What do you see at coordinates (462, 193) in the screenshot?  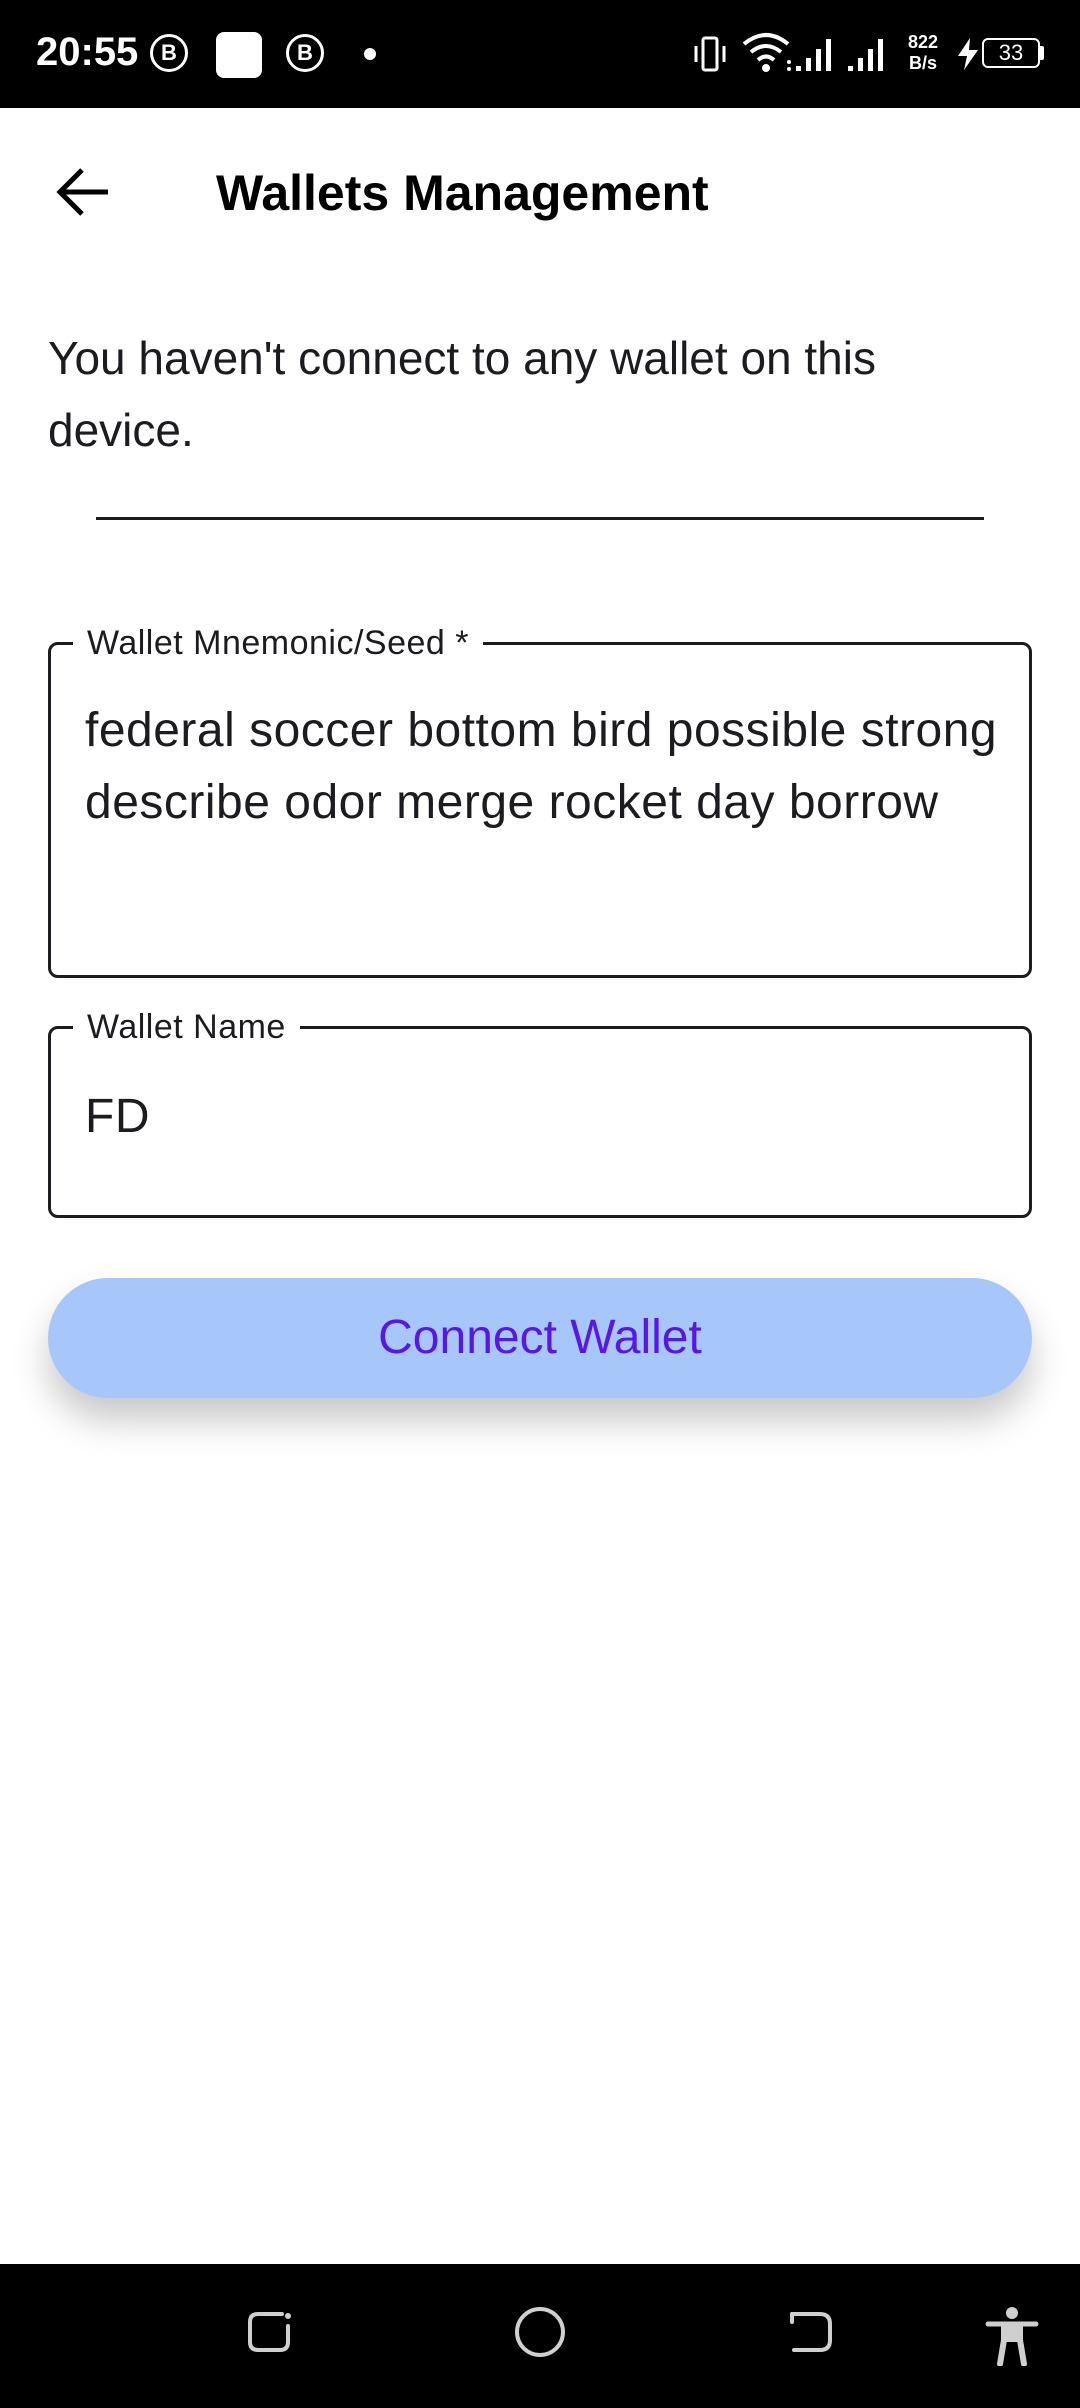 I see `page-title: Wallets Management` at bounding box center [462, 193].